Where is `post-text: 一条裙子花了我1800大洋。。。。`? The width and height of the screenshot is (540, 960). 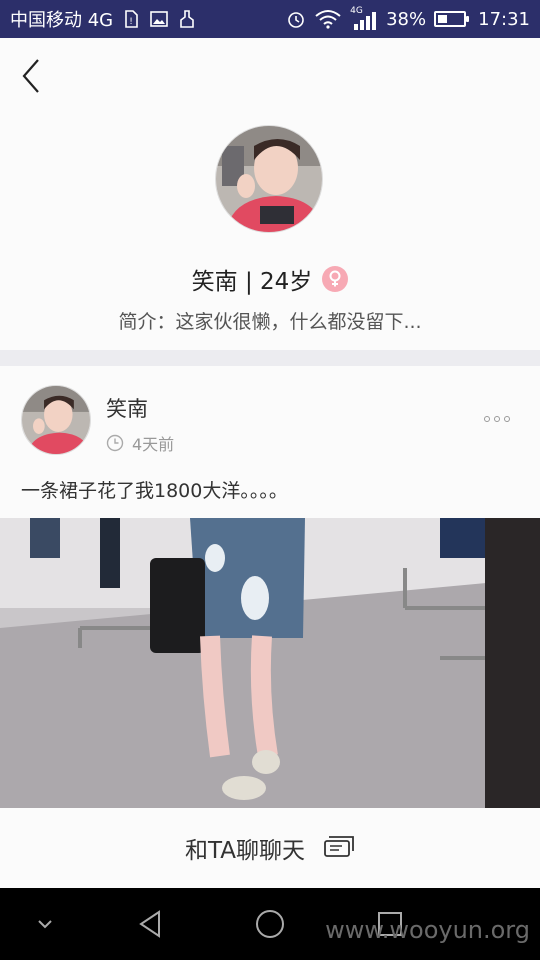
post-text: 一条裙子花了我1800大洋。。。。 is located at coordinates (154, 491).